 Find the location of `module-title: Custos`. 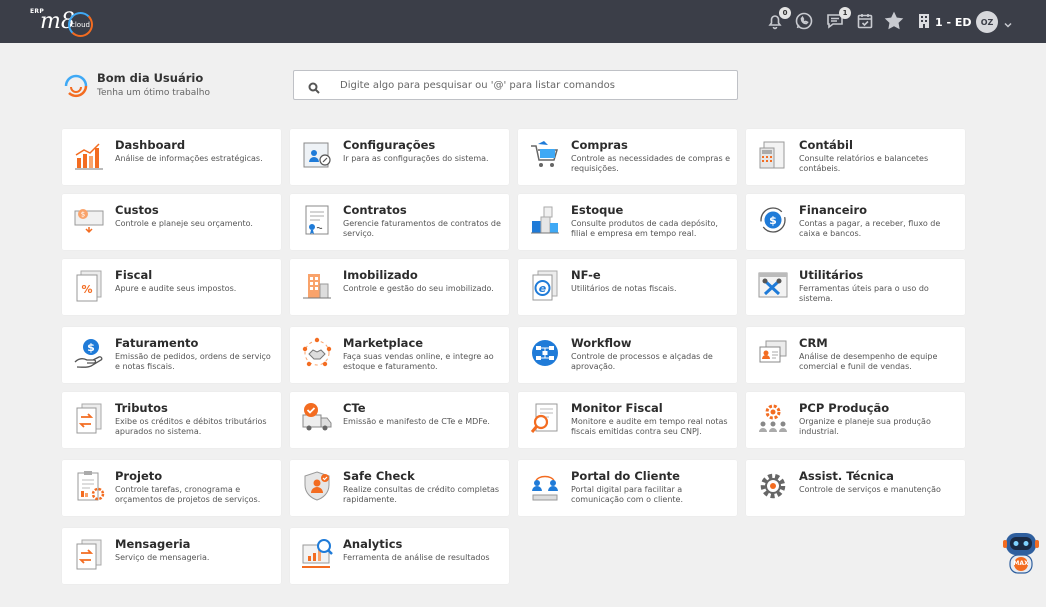

module-title: Custos is located at coordinates (137, 210).